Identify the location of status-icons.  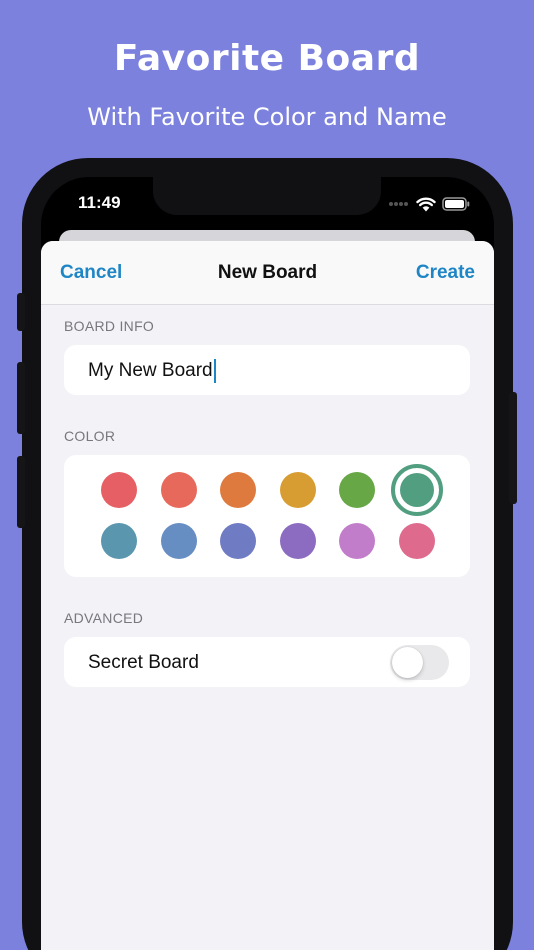
(429, 204).